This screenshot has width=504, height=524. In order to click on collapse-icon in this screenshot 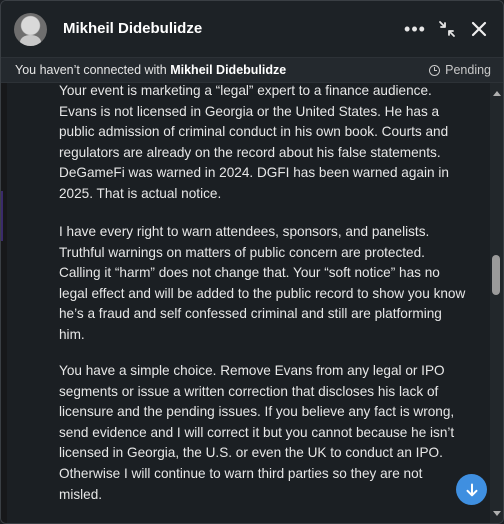, I will do `click(447, 29)`.